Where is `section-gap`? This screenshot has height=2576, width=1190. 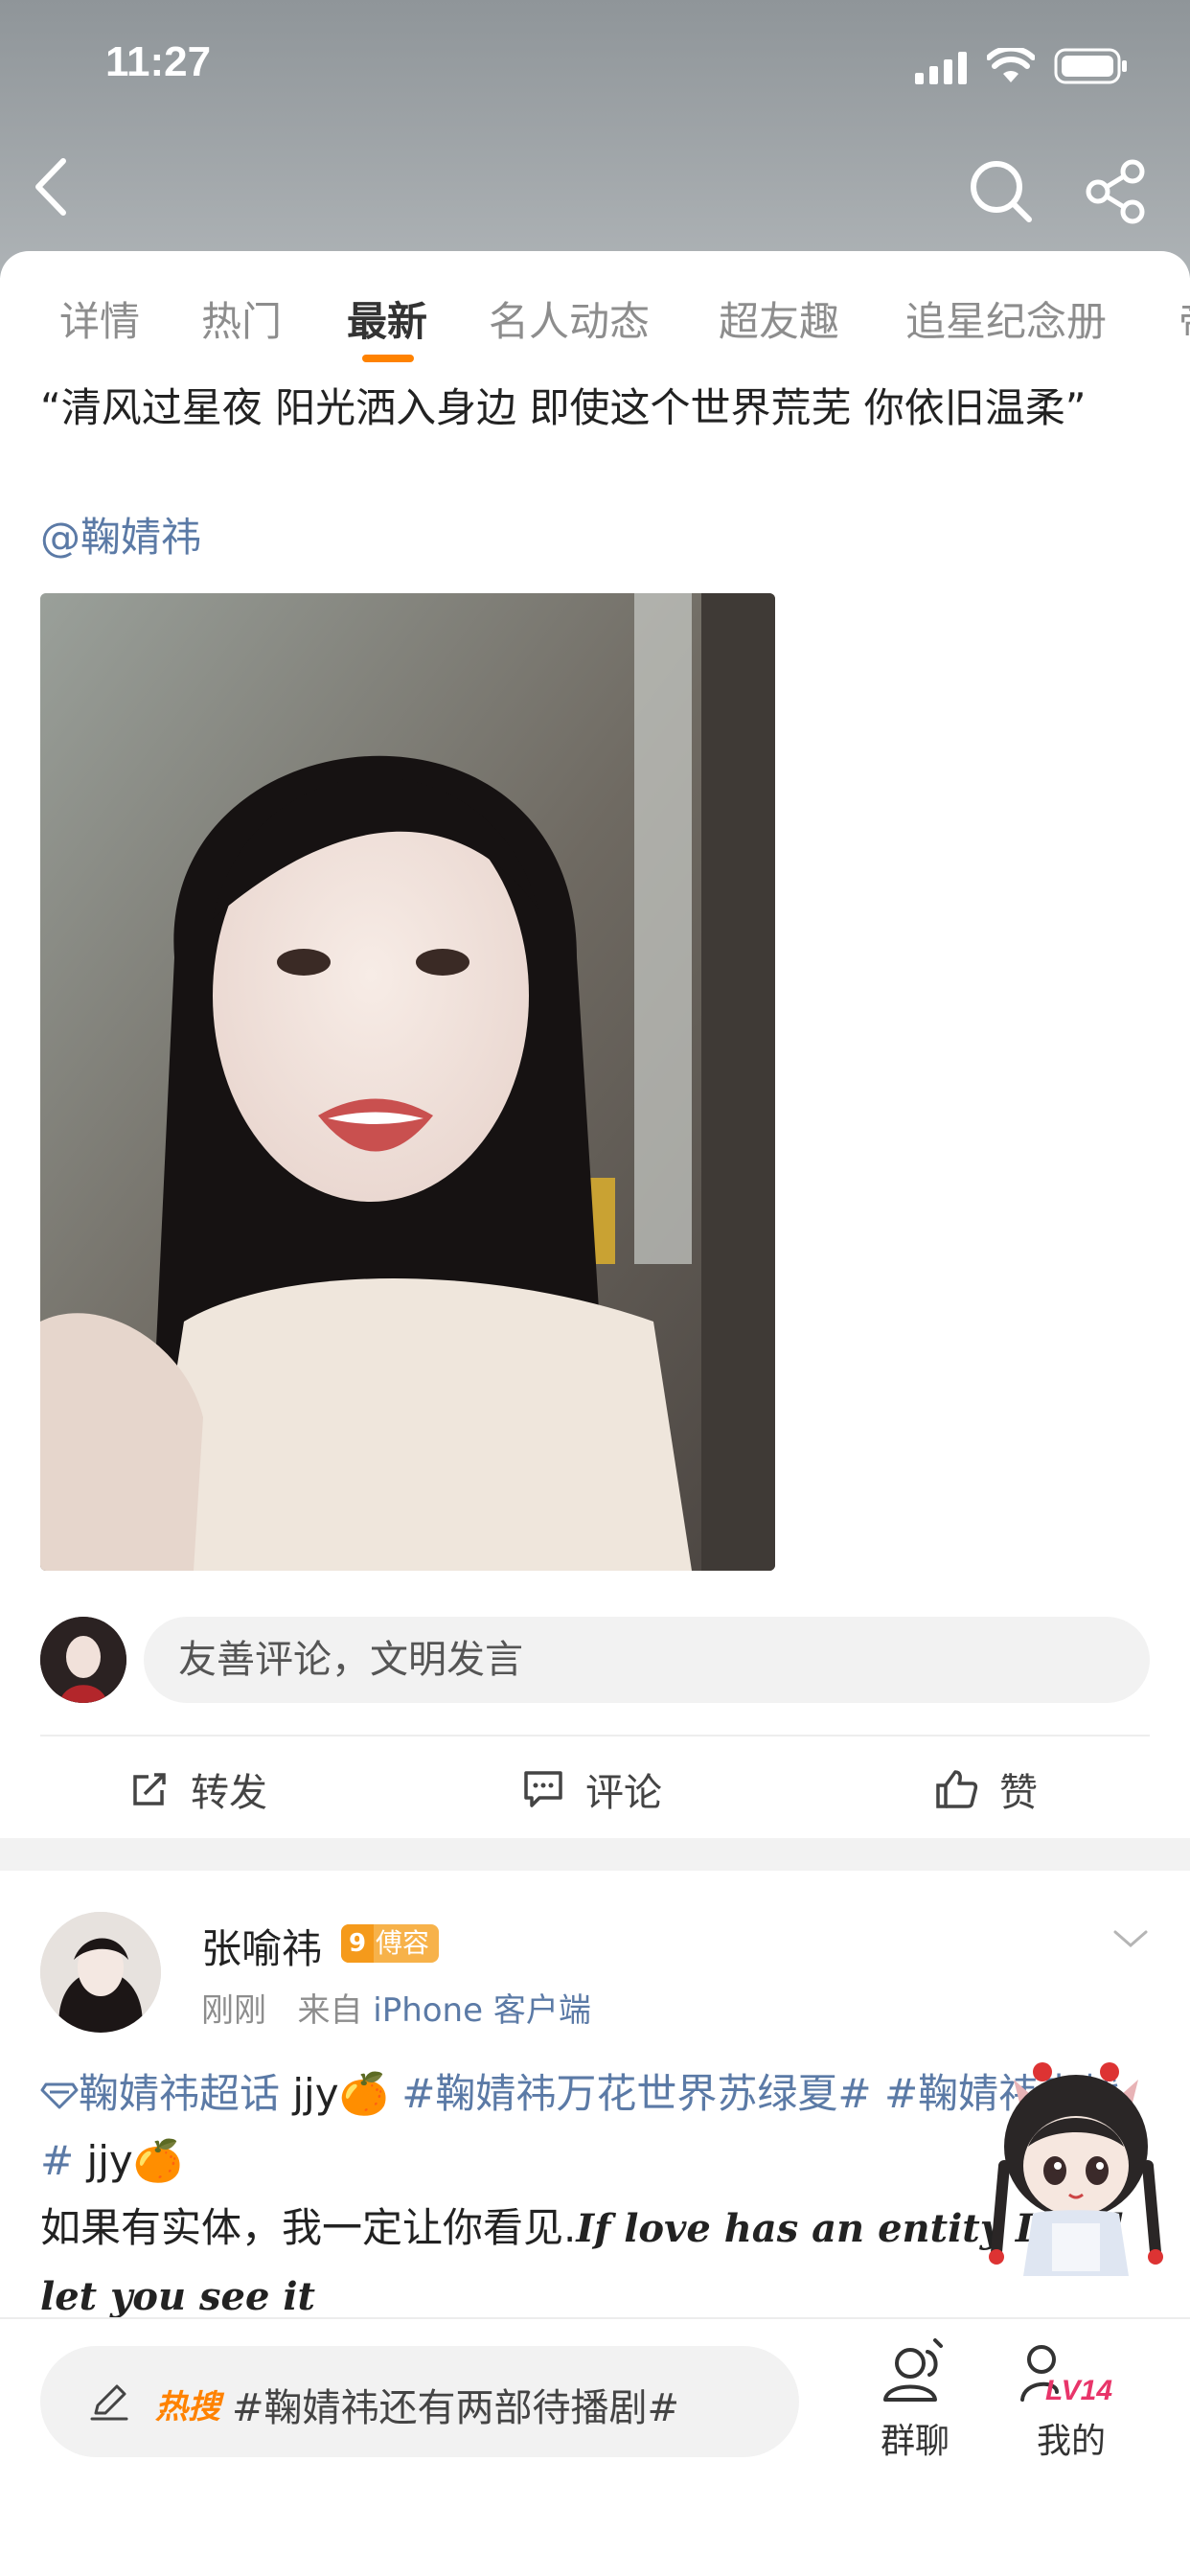 section-gap is located at coordinates (595, 1855).